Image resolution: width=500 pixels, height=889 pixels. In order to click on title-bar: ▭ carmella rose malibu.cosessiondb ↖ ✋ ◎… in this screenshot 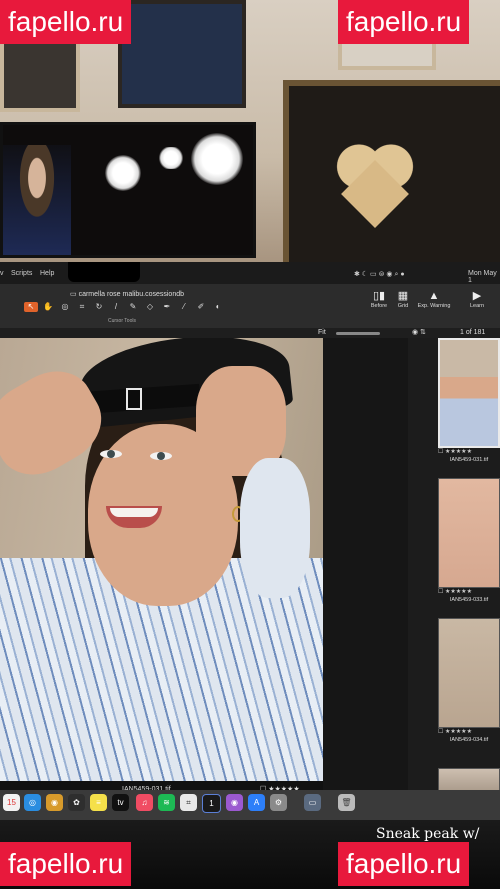, I will do `click(250, 306)`.